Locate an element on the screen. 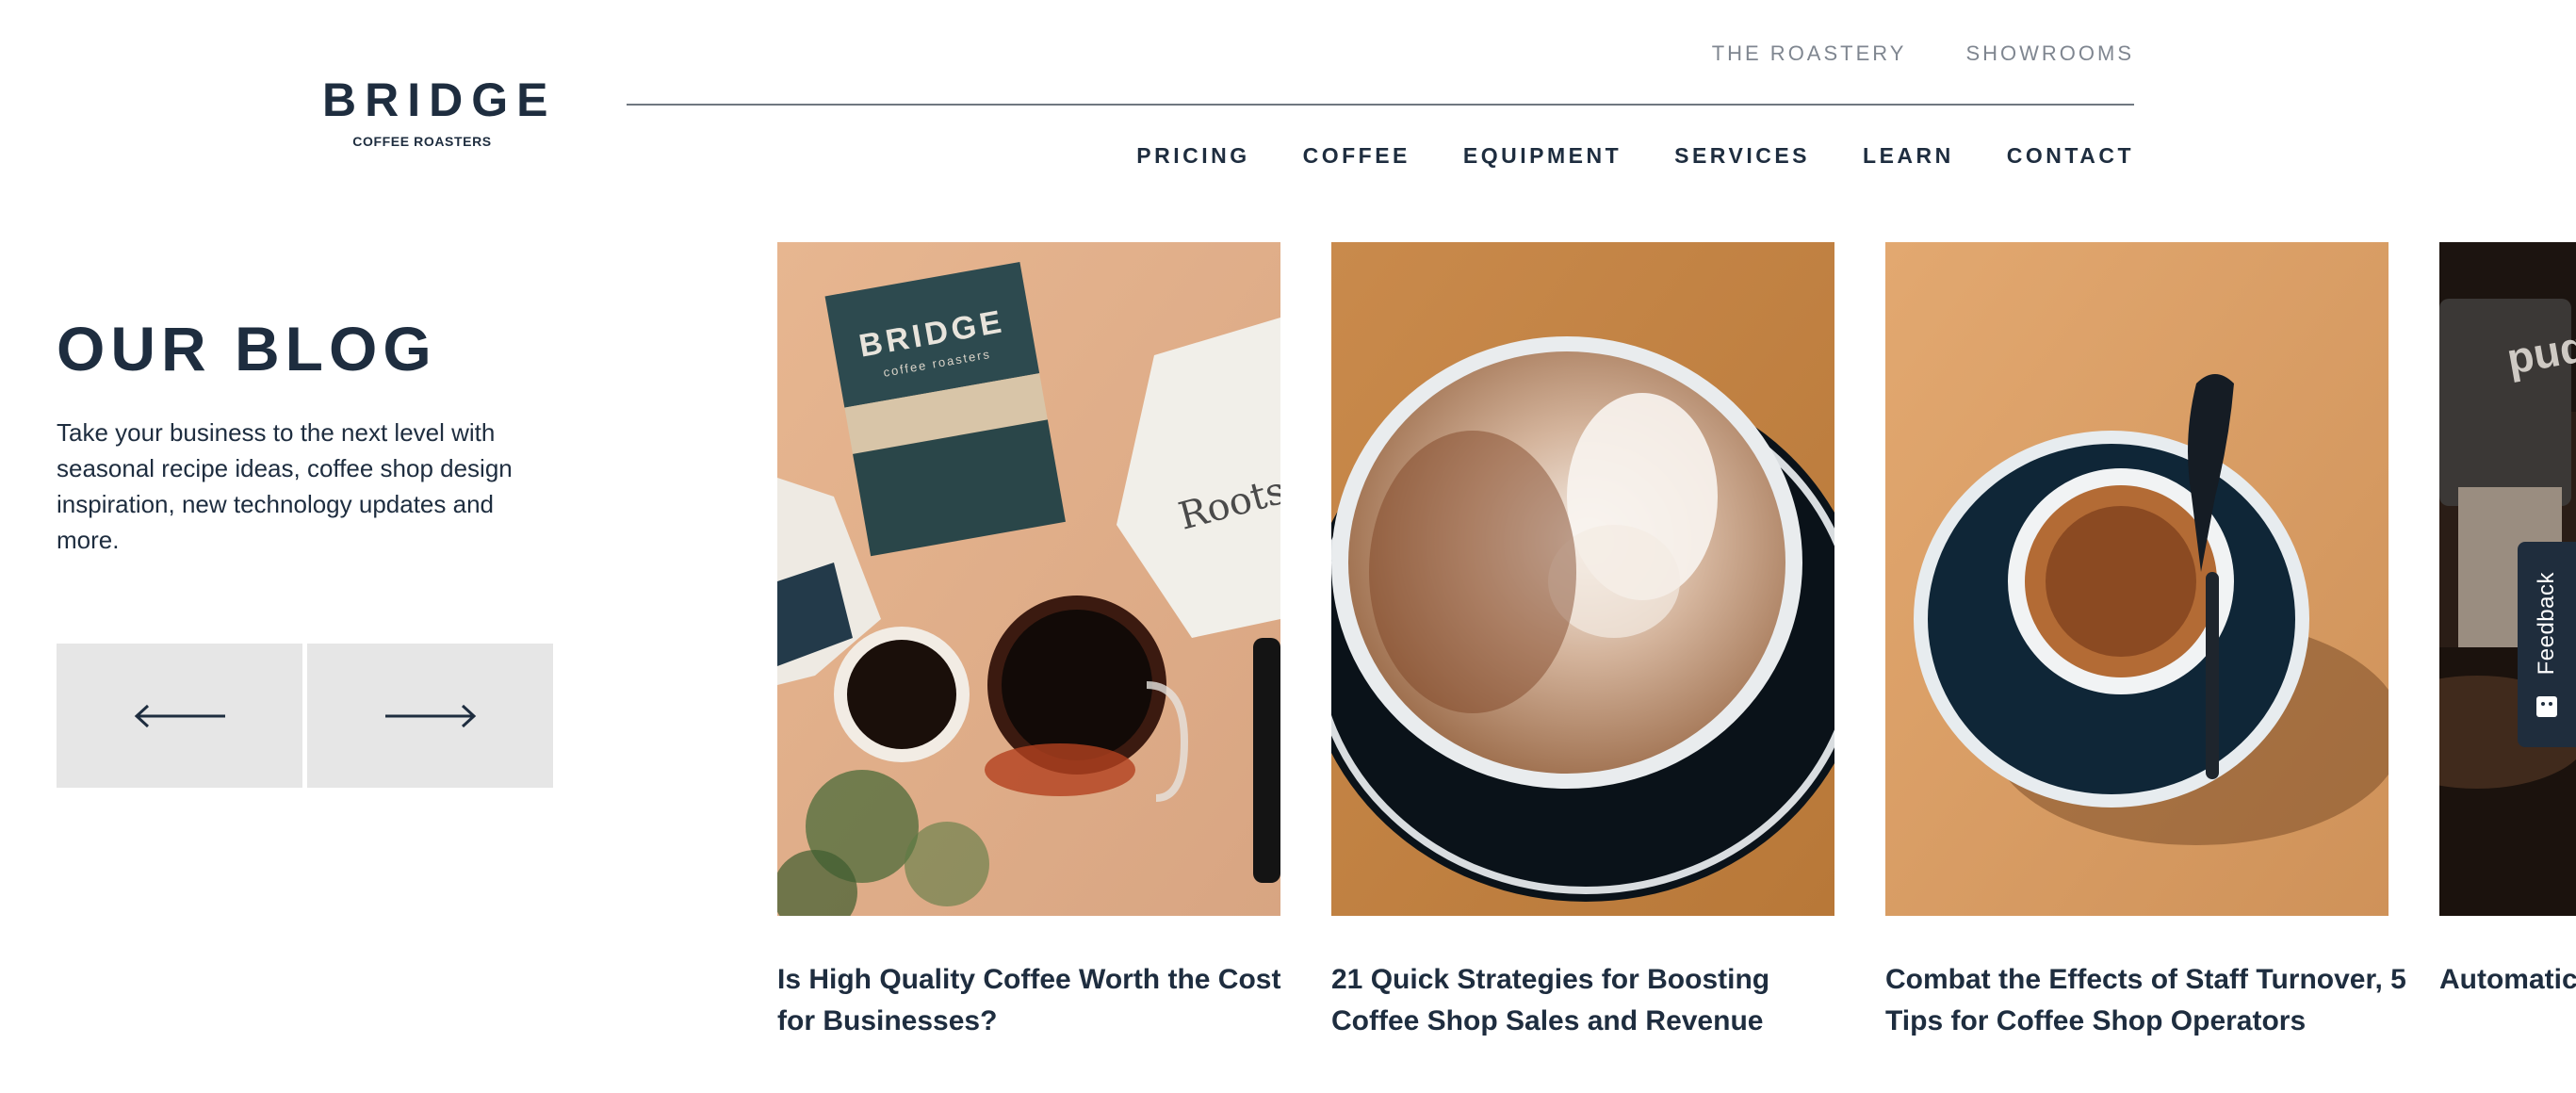 The height and width of the screenshot is (1093, 2576). nav-link-coffee: COFFEE is located at coordinates (1356, 156).